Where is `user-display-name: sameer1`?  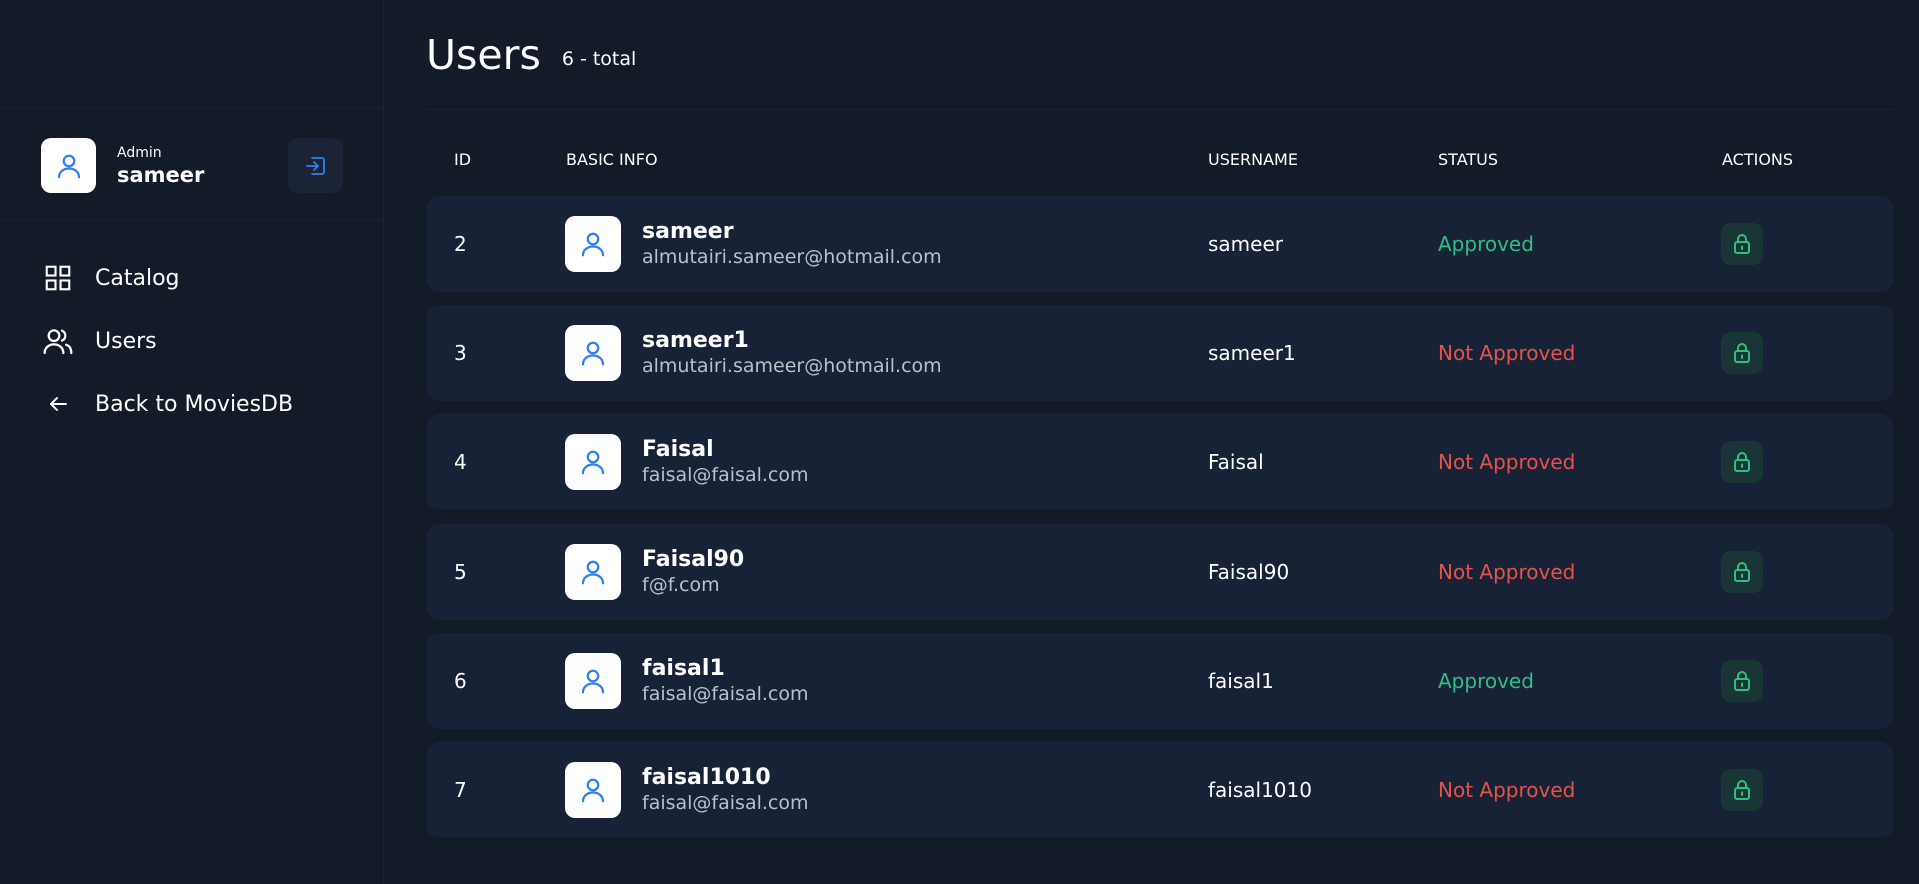 user-display-name: sameer1 is located at coordinates (695, 340).